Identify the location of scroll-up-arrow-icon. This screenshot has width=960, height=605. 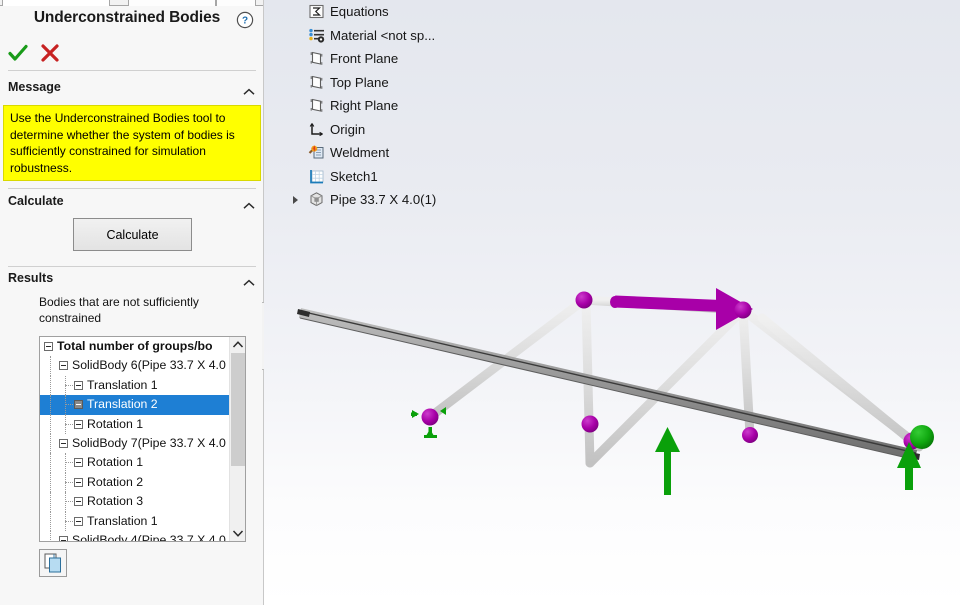
(237, 345).